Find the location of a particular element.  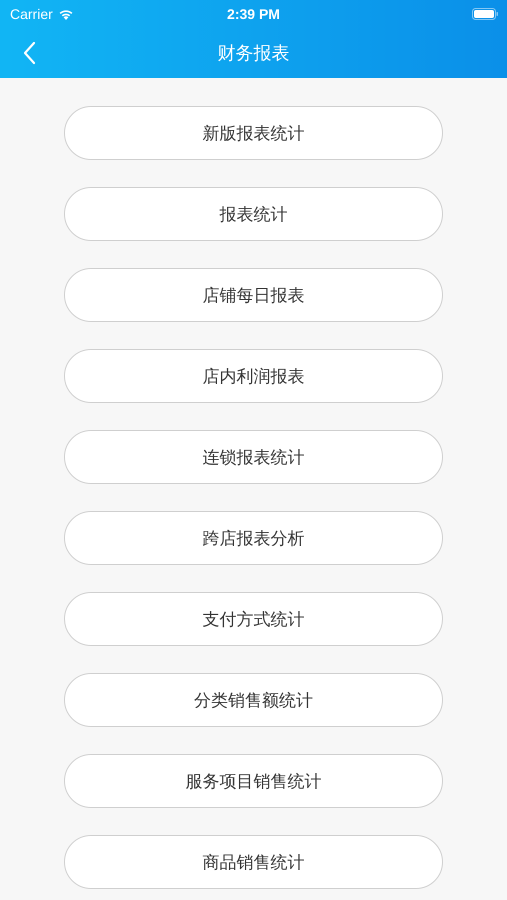

menu-button: 报表统计 is located at coordinates (253, 214).